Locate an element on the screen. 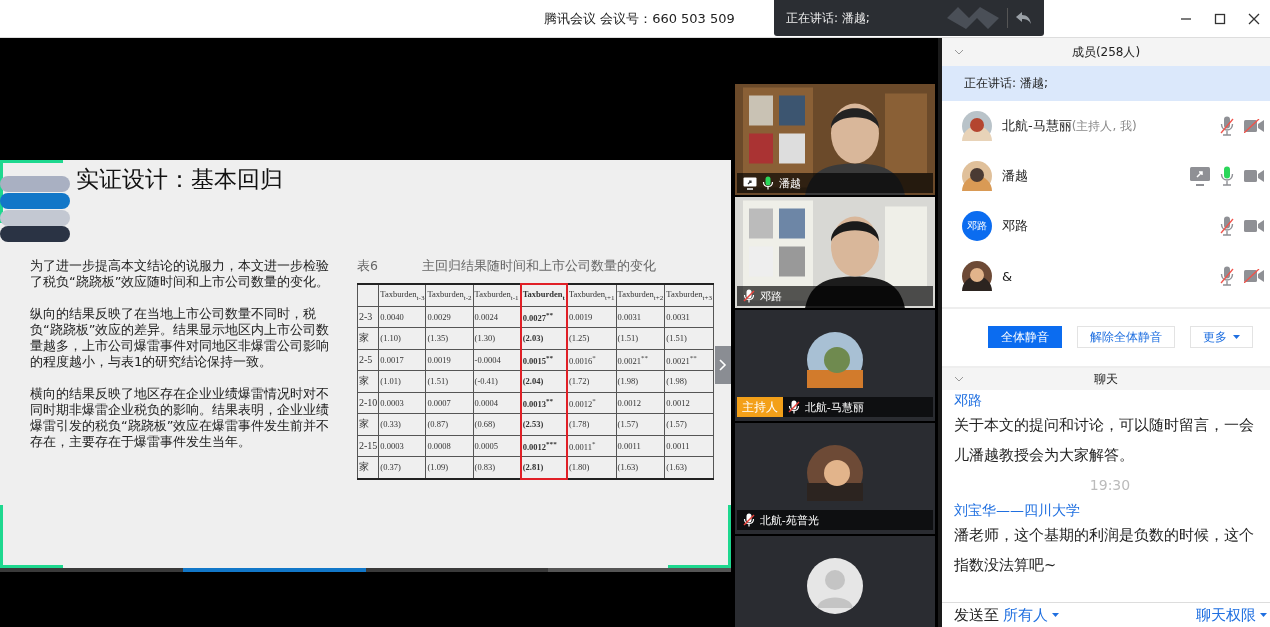 The height and width of the screenshot is (627, 1270). table-cell: (2.04) is located at coordinates (543, 381).